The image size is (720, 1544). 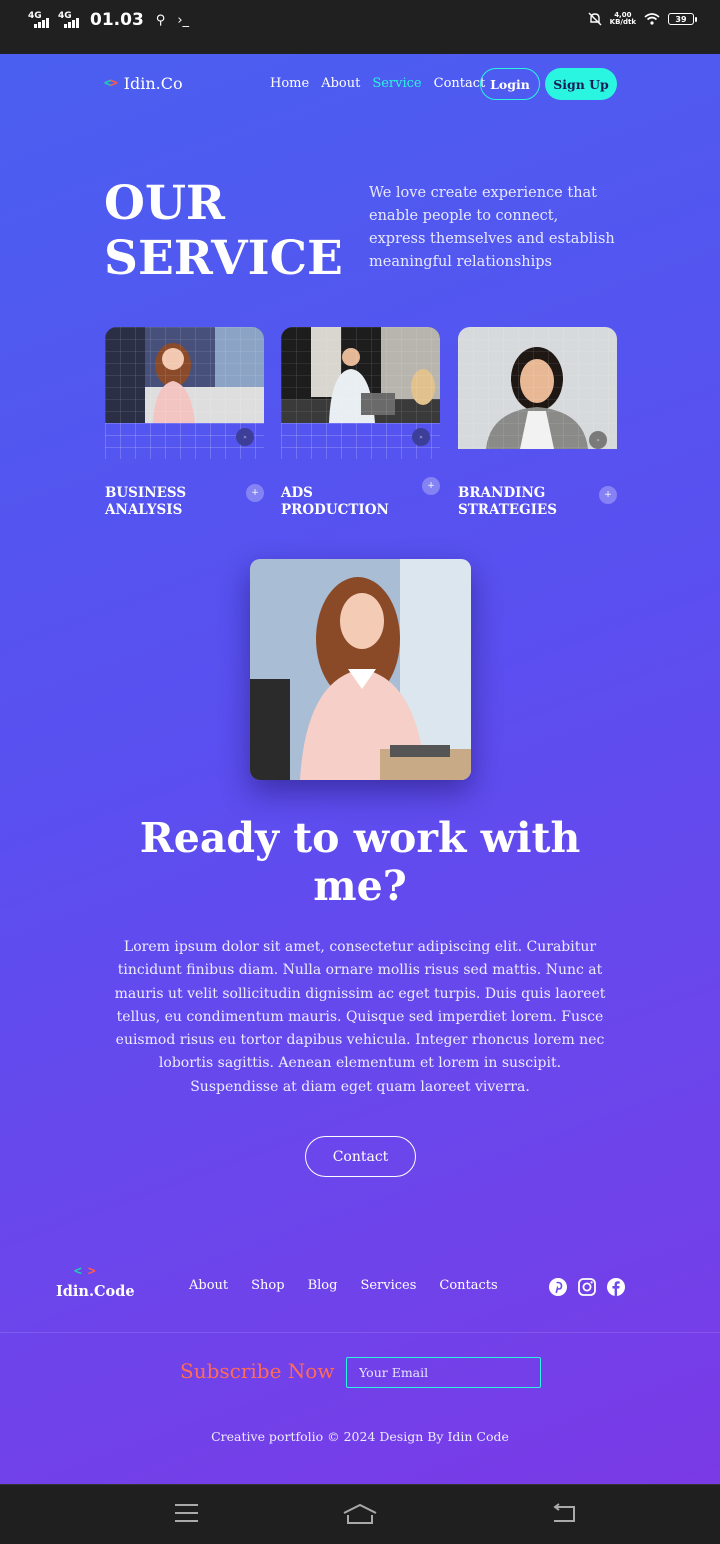 What do you see at coordinates (396, 83) in the screenshot?
I see `nav-link-service: Service` at bounding box center [396, 83].